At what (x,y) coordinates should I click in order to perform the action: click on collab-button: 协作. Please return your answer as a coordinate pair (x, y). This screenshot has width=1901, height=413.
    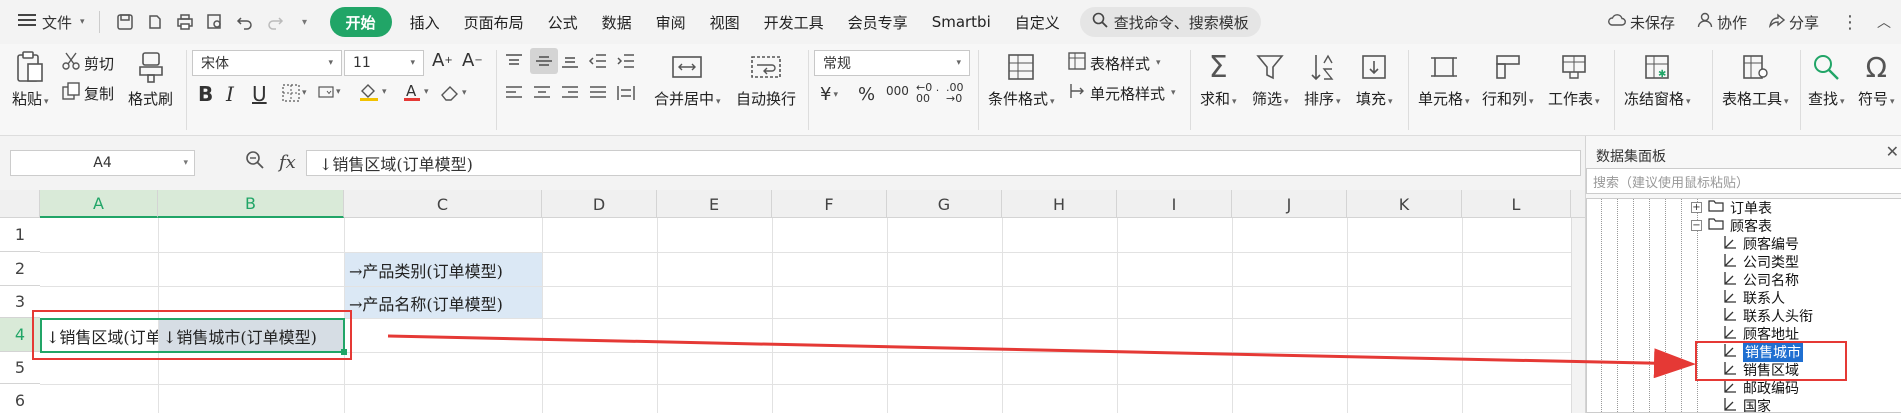
    Looking at the image, I should click on (1722, 22).